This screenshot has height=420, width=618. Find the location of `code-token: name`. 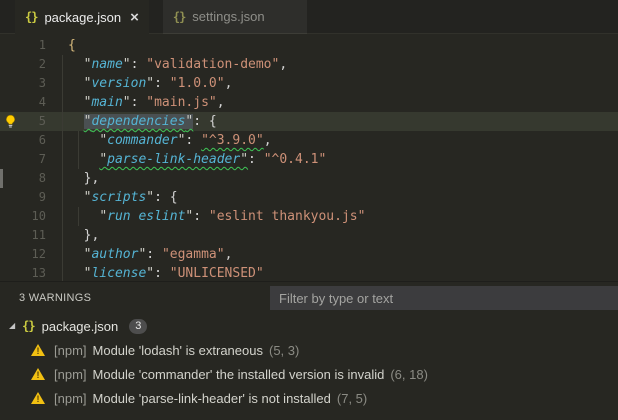

code-token: name is located at coordinates (107, 64).